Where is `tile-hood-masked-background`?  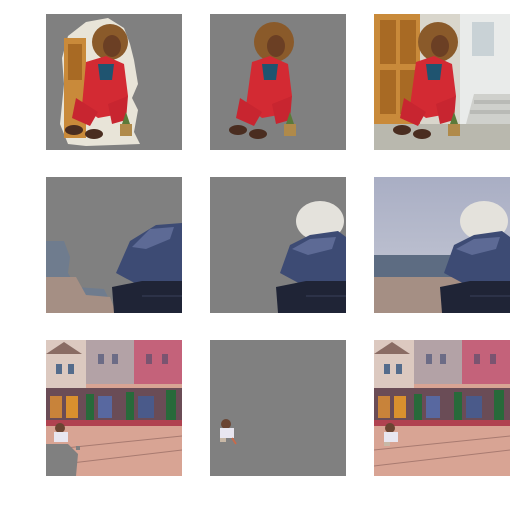
tile-hood-masked-background is located at coordinates (114, 245).